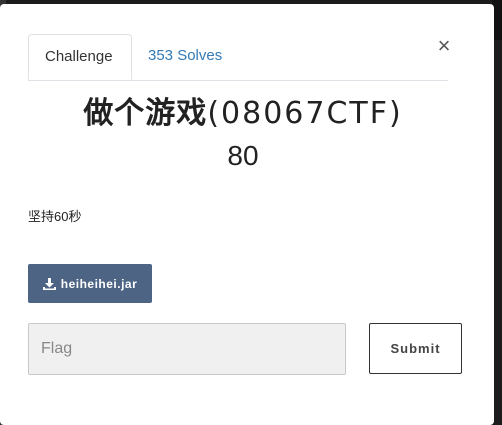 This screenshot has height=425, width=502. What do you see at coordinates (305, 113) in the screenshot?
I see `challenge-title-tag: (08067CTF)` at bounding box center [305, 113].